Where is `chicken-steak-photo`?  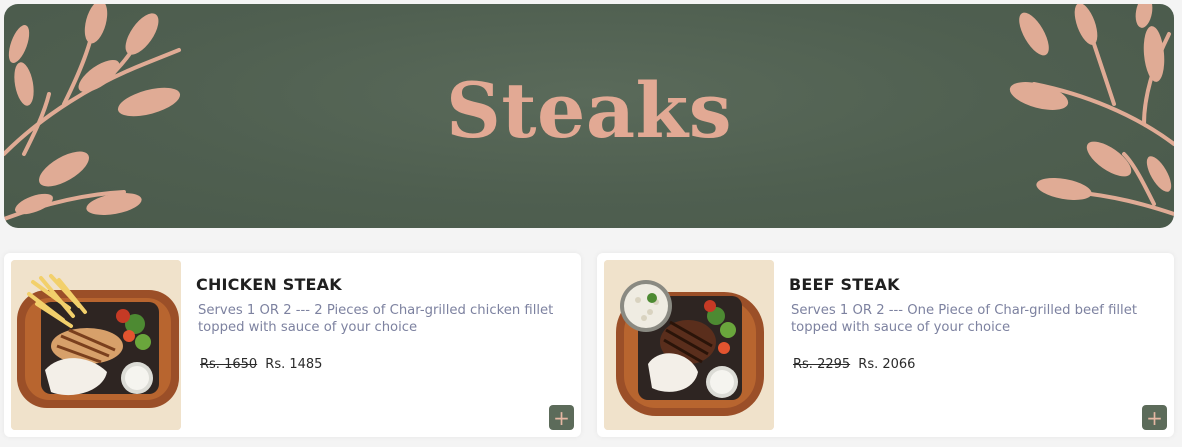
chicken-steak-photo is located at coordinates (96, 345).